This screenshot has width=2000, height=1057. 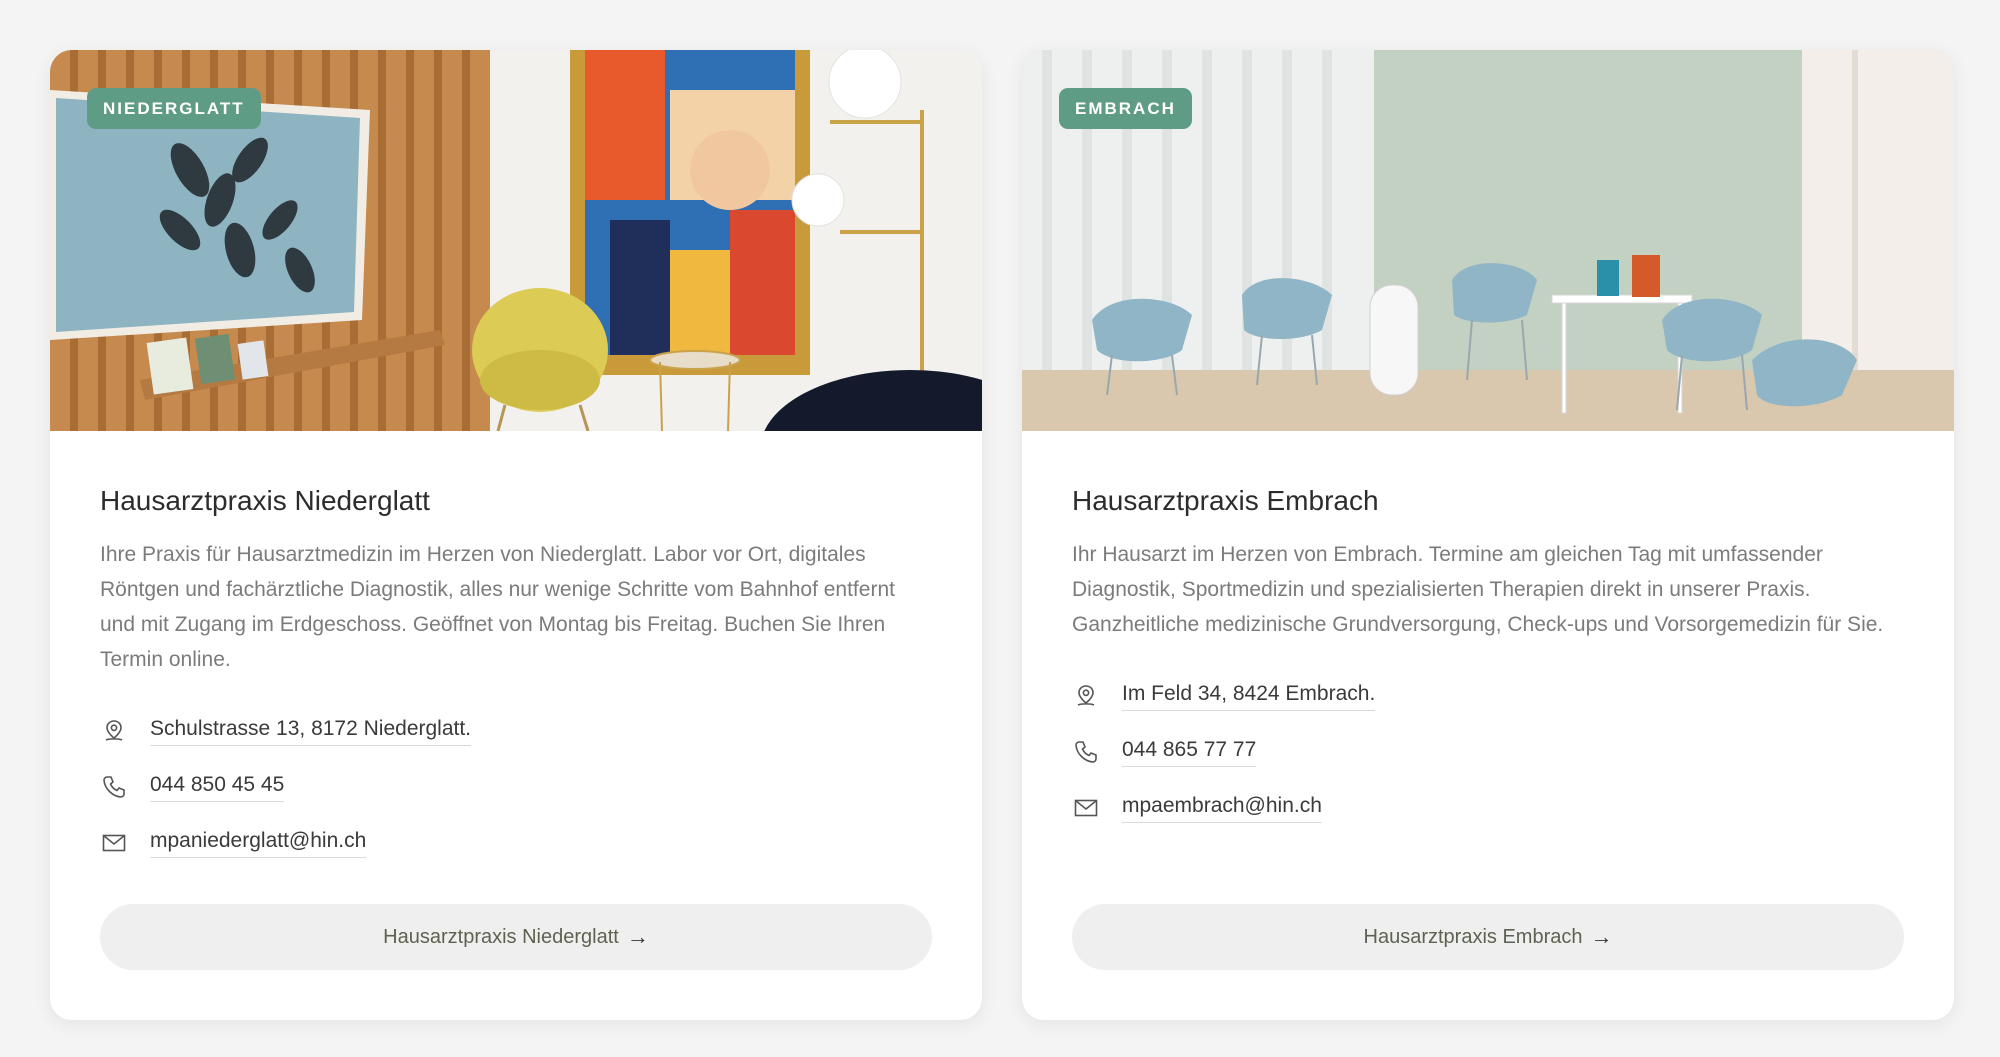 What do you see at coordinates (258, 843) in the screenshot?
I see `email-link: mpaniederglatt@hin.ch` at bounding box center [258, 843].